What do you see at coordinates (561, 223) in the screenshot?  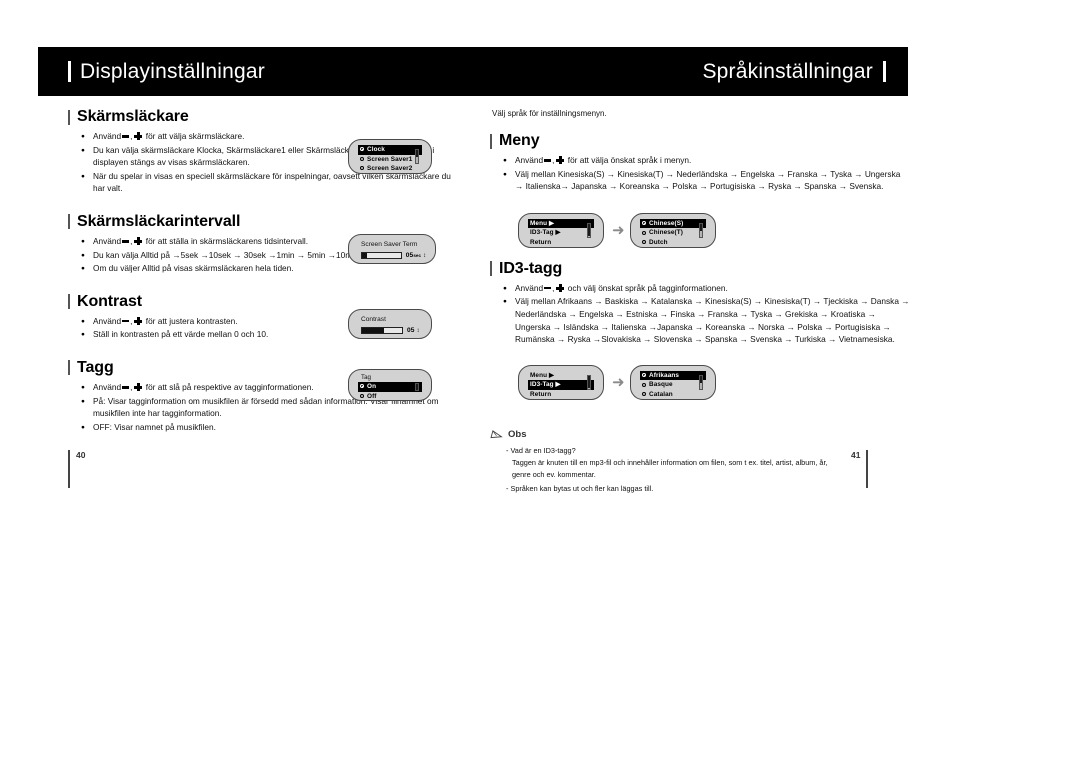 I see `lcd-row-selected: Menu ▶` at bounding box center [561, 223].